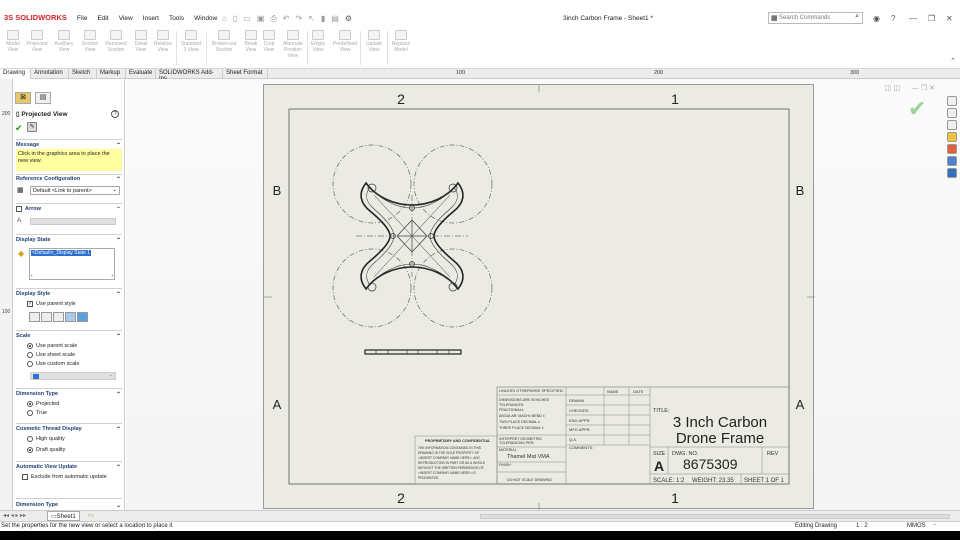  I want to click on predefined-view-button: Predefined View, so click(345, 41).